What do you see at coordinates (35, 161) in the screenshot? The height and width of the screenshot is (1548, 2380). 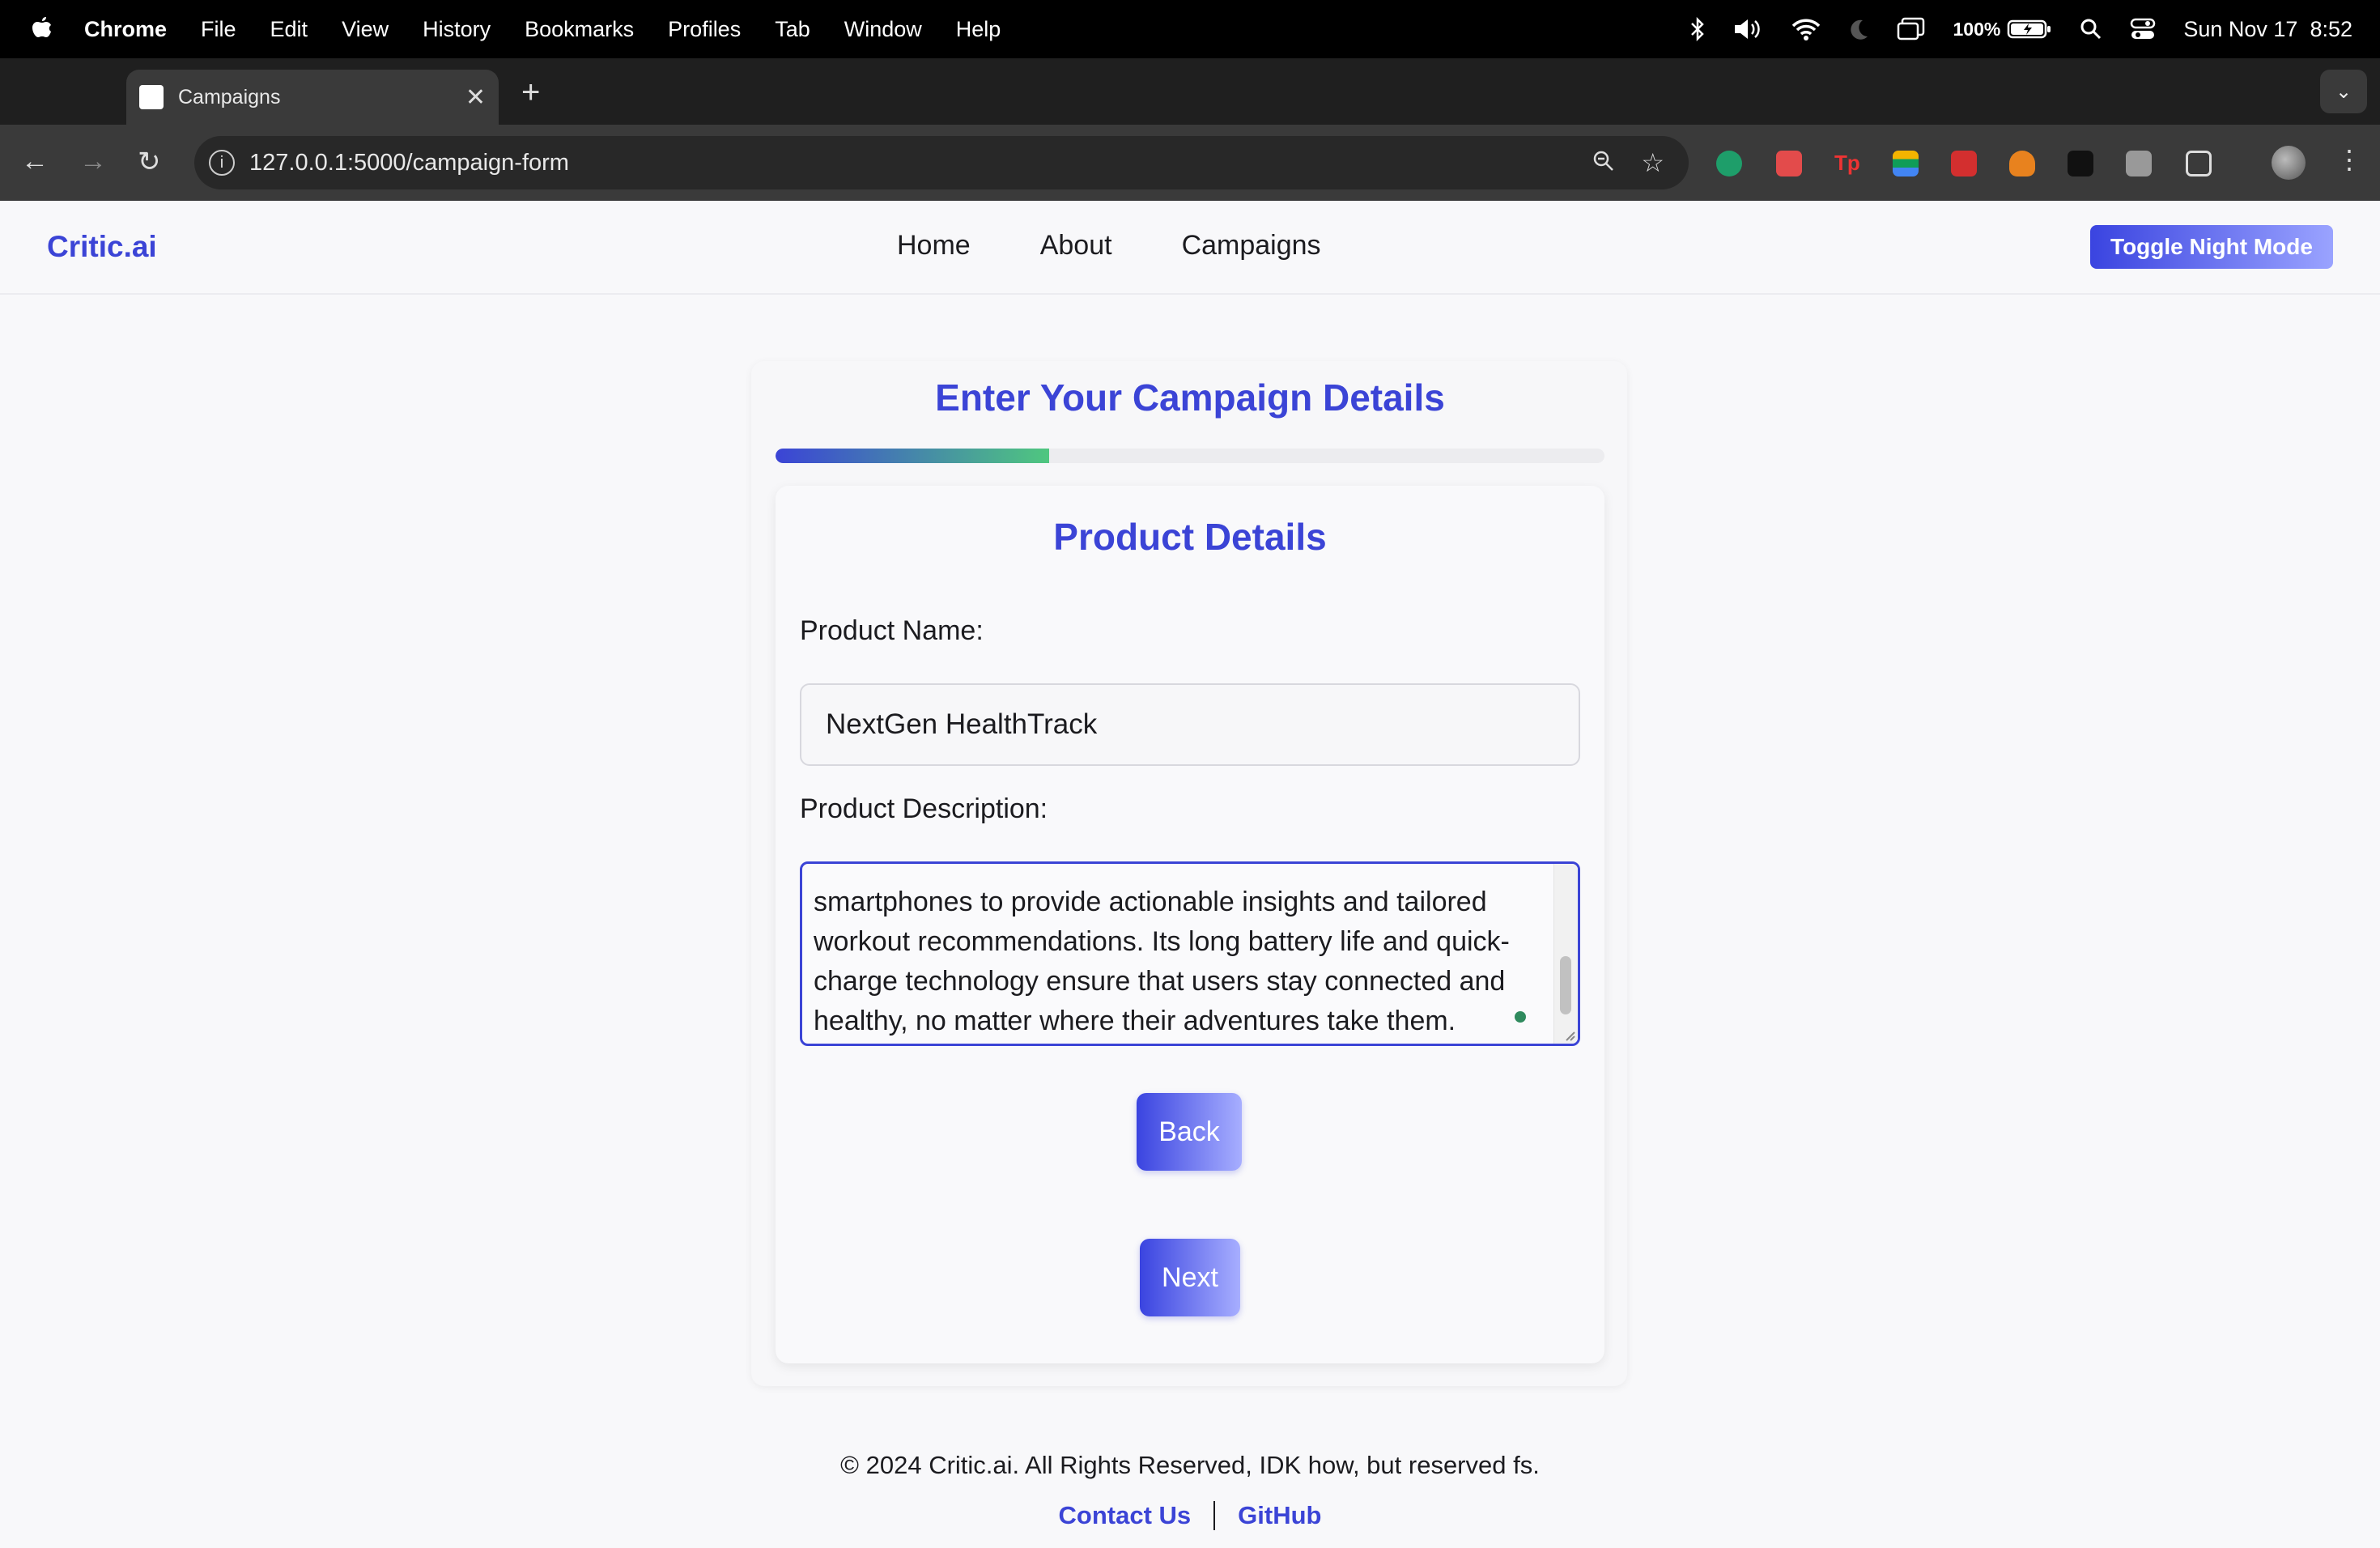 I see `back-arrow-icon: ←` at bounding box center [35, 161].